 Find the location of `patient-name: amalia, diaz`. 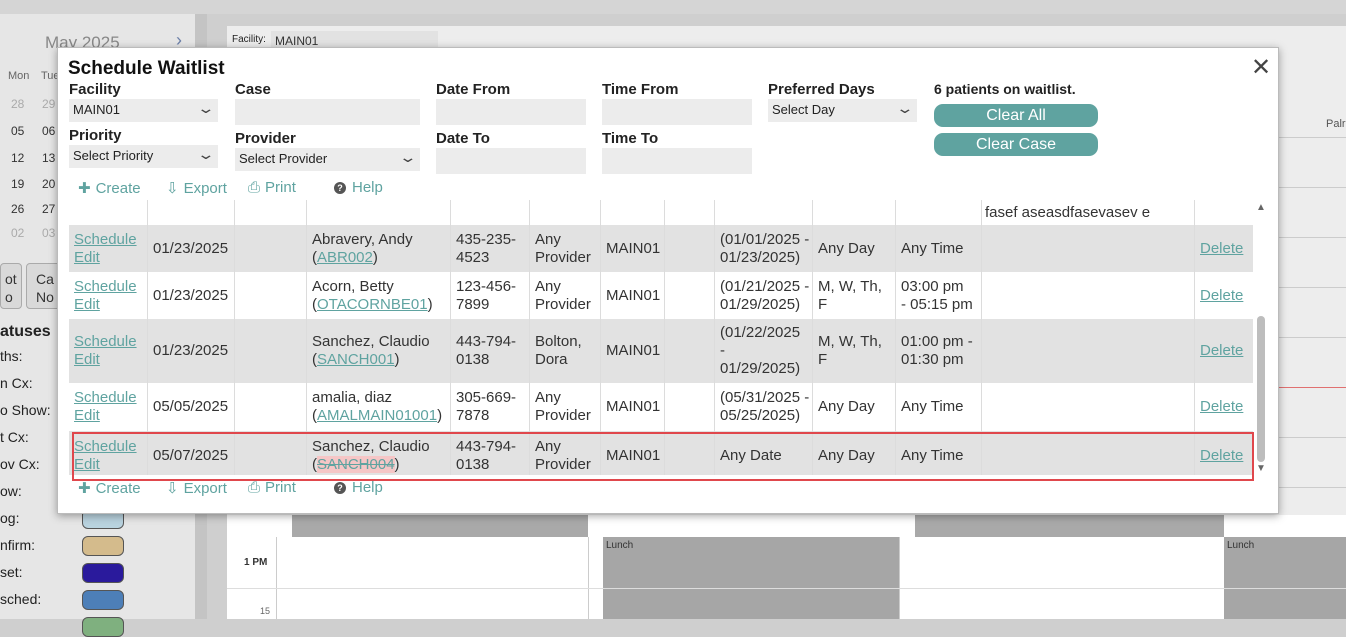

patient-name: amalia, diaz is located at coordinates (352, 397).